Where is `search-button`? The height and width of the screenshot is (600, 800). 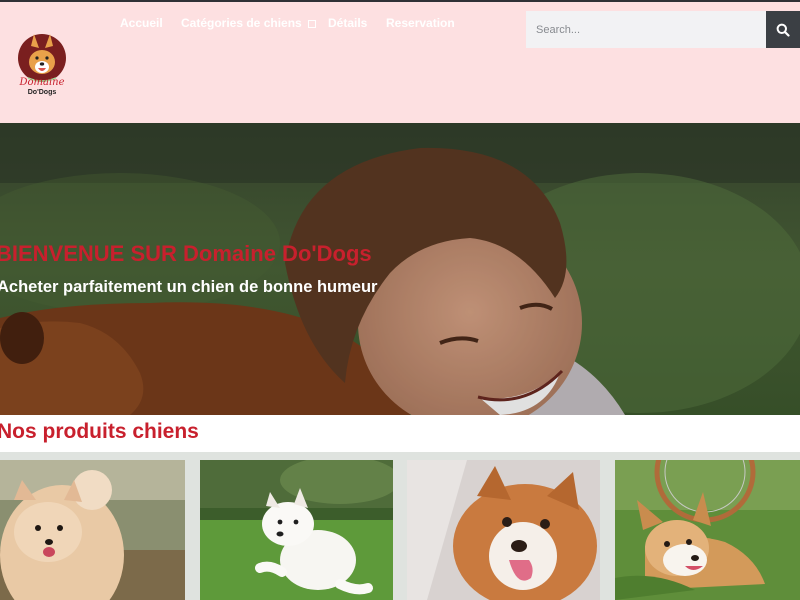 search-button is located at coordinates (783, 29).